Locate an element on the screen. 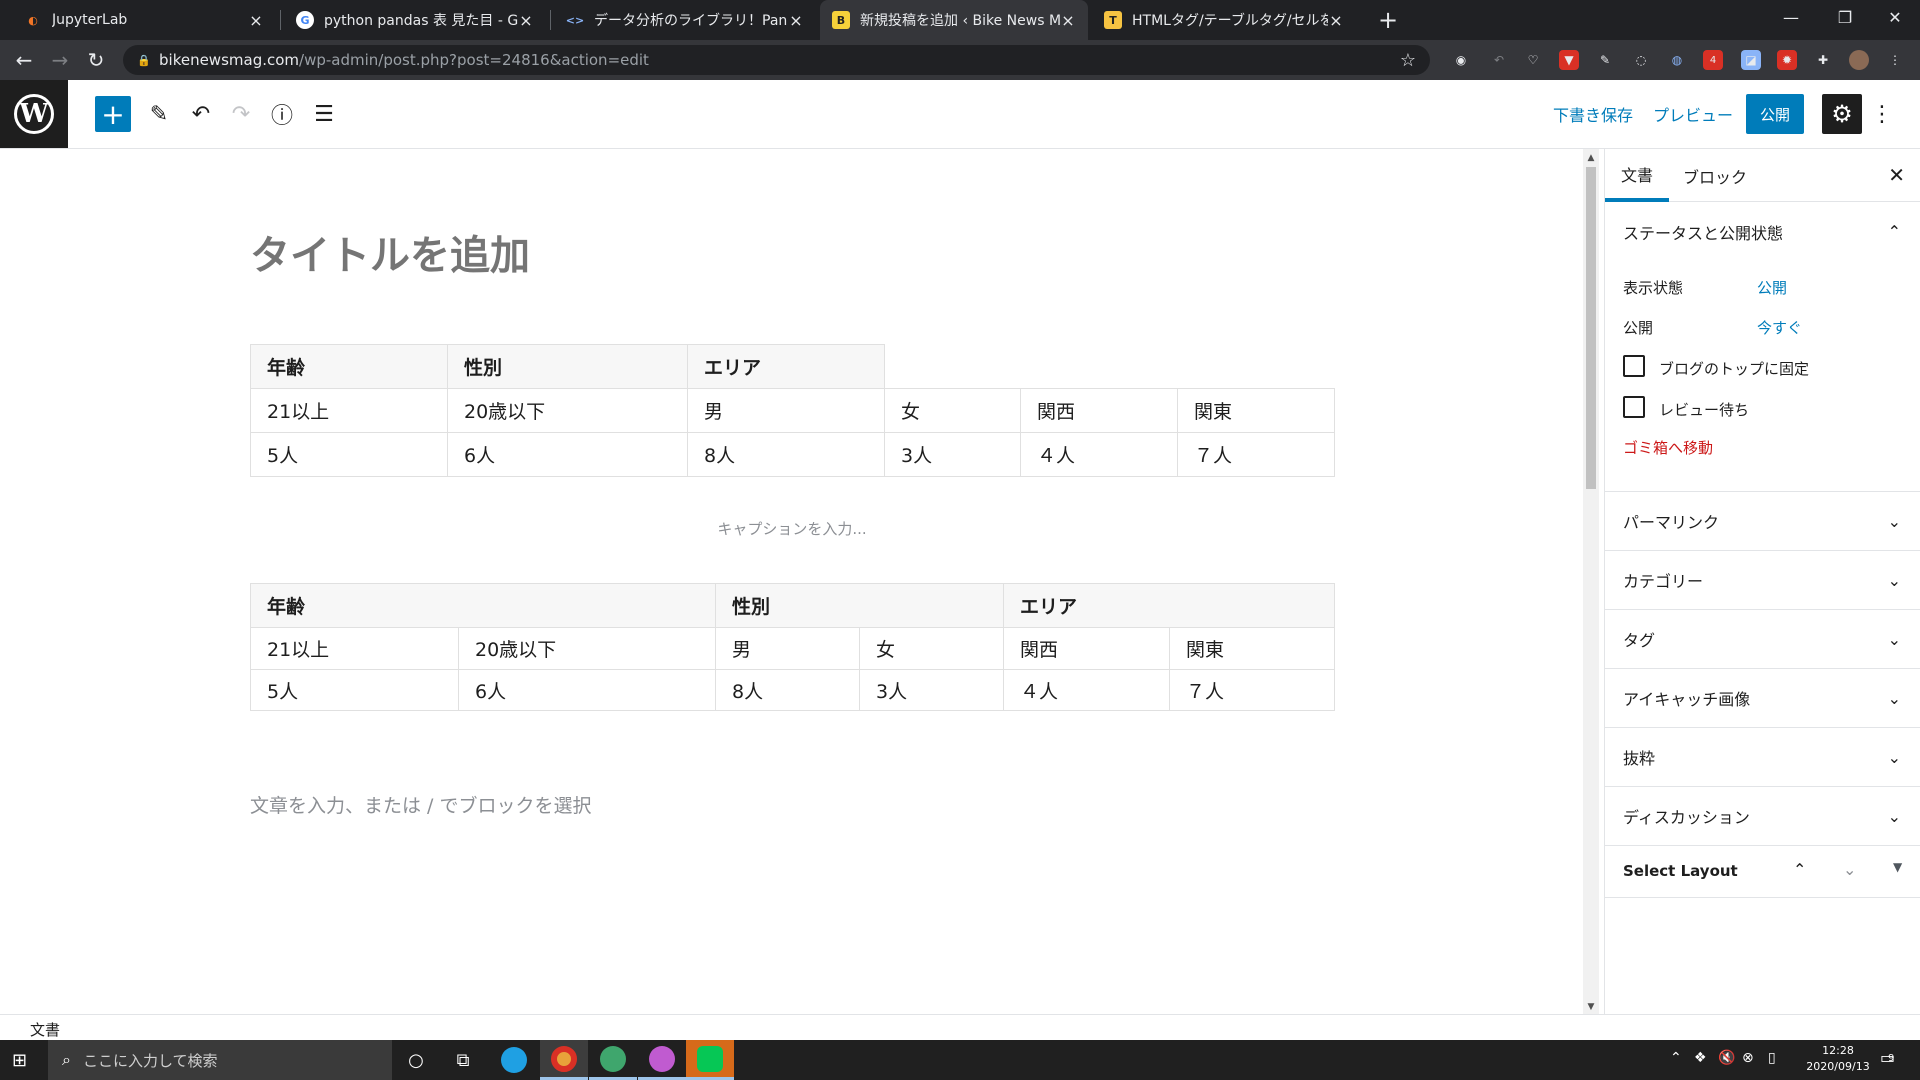 This screenshot has height=1080, width=1920. forward-icon: → is located at coordinates (60, 60).